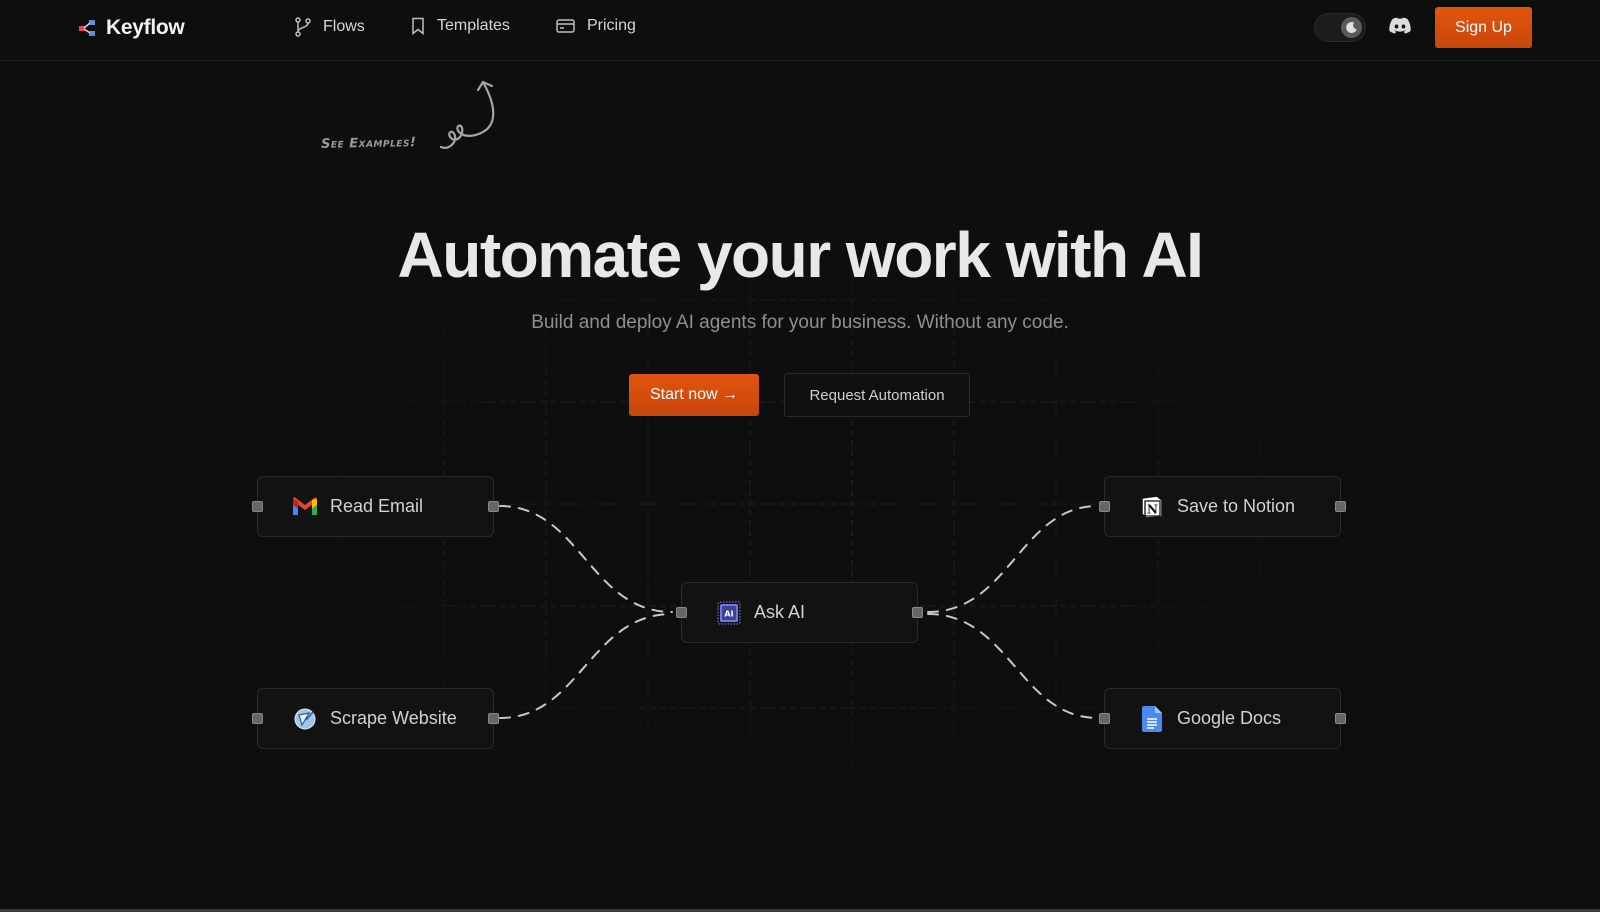 The width and height of the screenshot is (1600, 912). I want to click on ai-chip-icon: AI, so click(729, 613).